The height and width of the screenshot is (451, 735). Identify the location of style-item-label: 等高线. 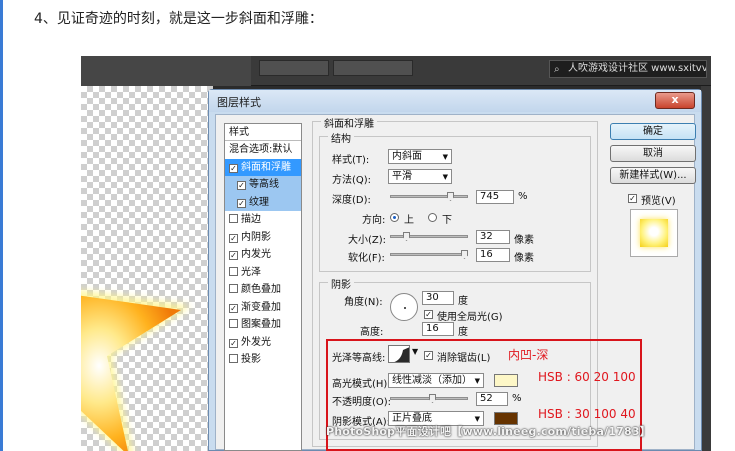
(264, 184).